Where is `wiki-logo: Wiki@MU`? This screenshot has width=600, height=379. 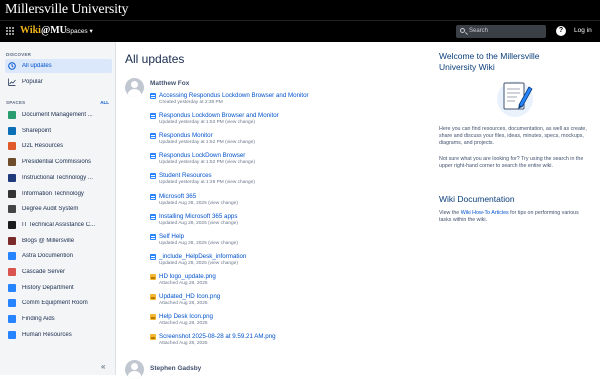
wiki-logo: Wiki@MU is located at coordinates (43, 30).